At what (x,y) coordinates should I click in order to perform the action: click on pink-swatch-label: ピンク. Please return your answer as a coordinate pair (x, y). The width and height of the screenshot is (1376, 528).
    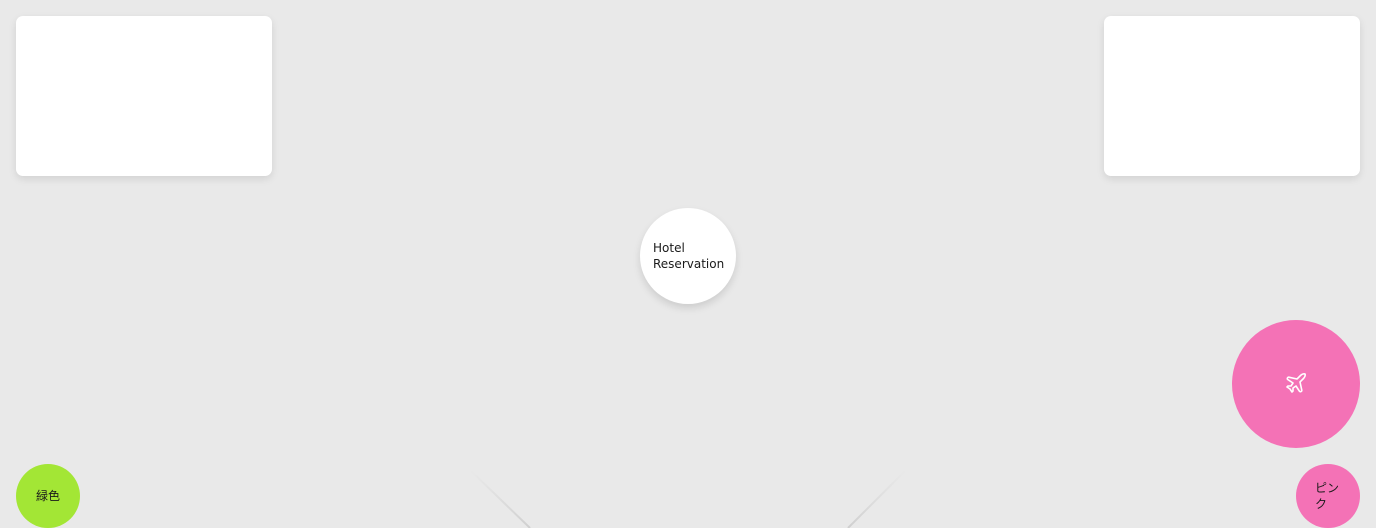
    Looking at the image, I should click on (1327, 496).